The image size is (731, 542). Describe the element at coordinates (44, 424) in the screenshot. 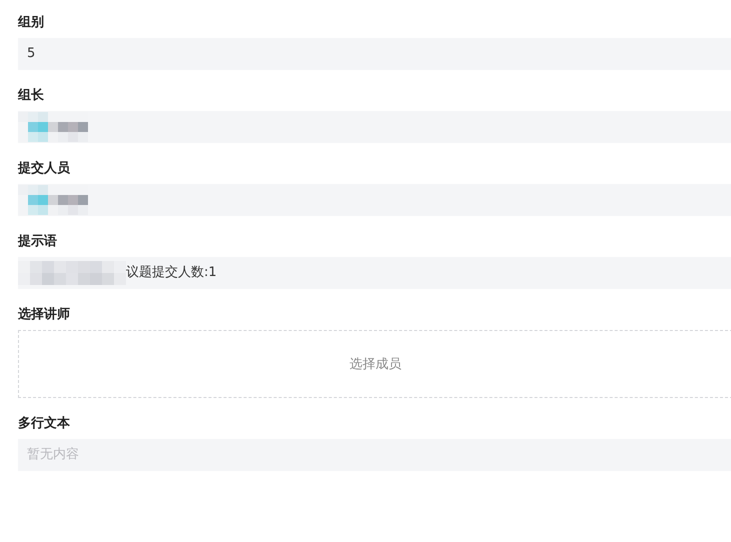

I see `field-label: 多行文本` at that location.